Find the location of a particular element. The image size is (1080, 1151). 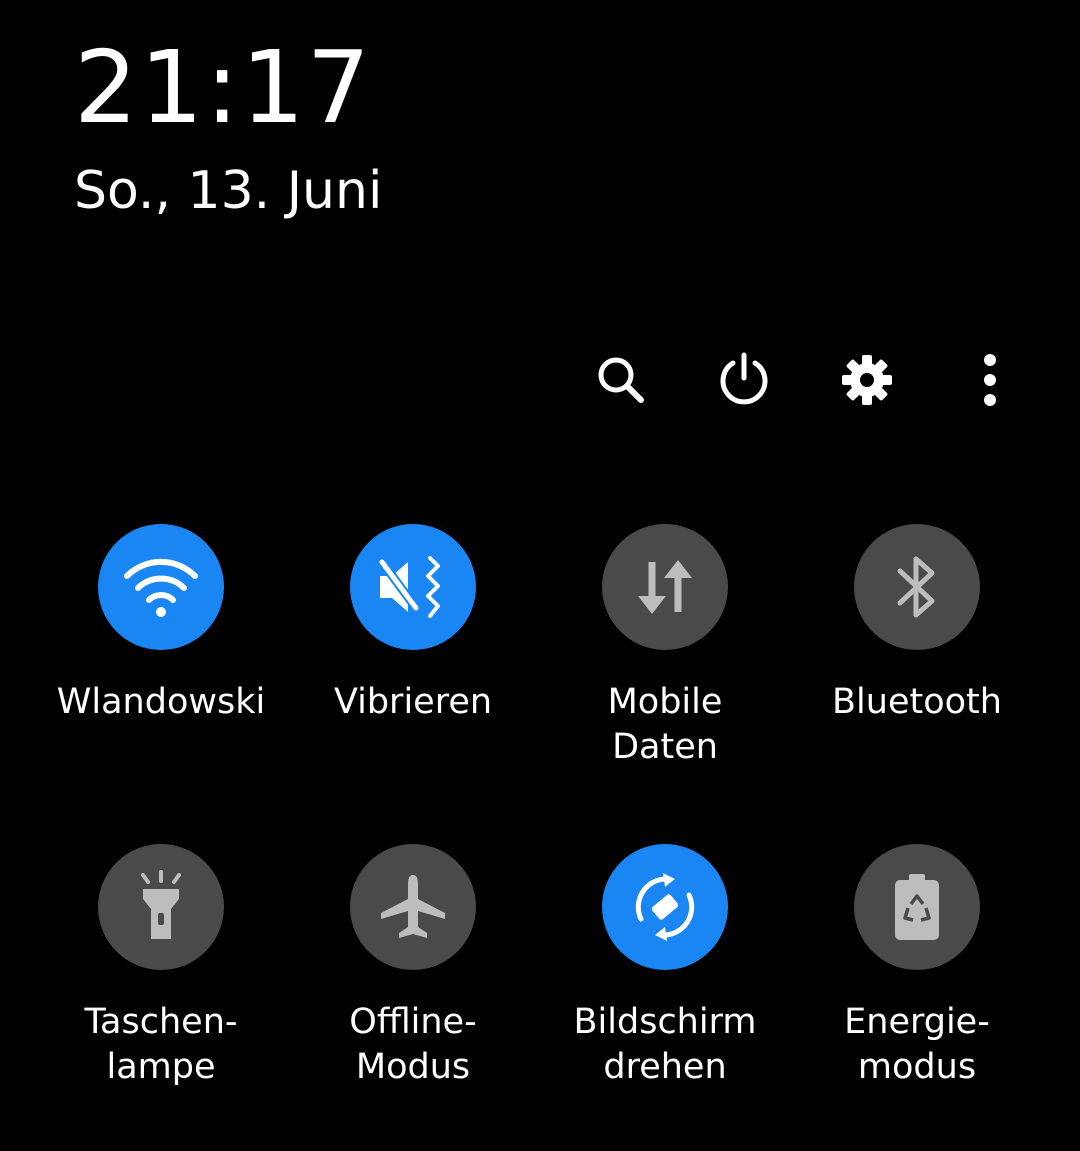

tile-sound-mode: Vibrieren is located at coordinates (413, 624).